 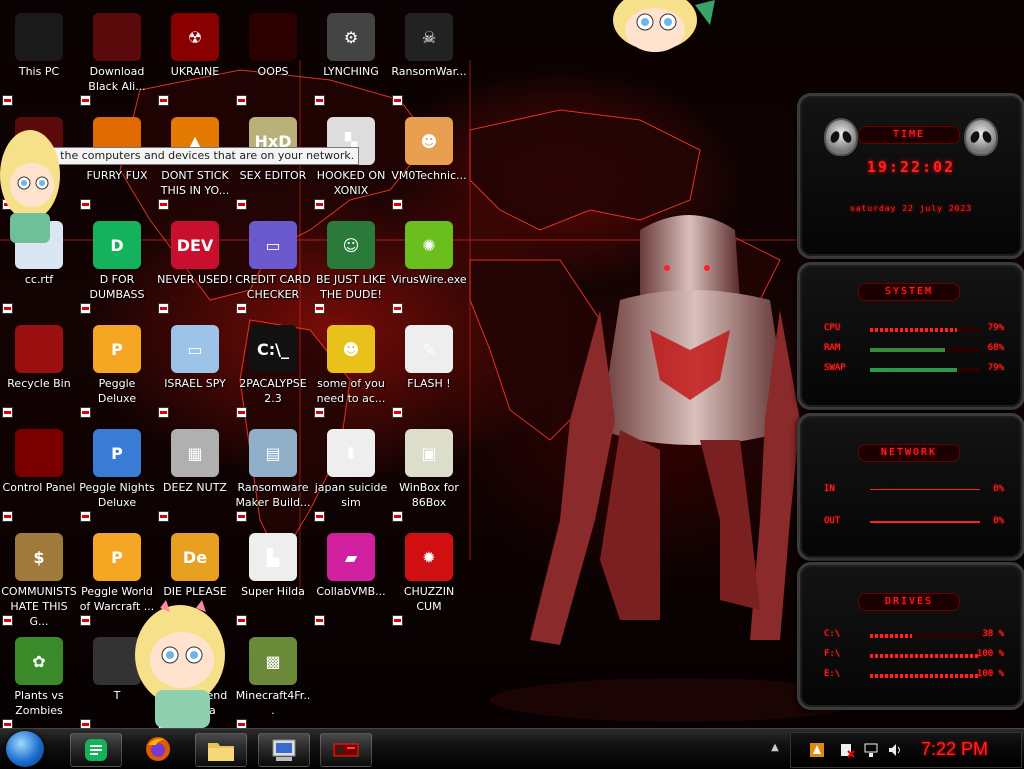 I want to click on desktop-icon-never-used: DEV NEVER USED!, so click(x=195, y=266).